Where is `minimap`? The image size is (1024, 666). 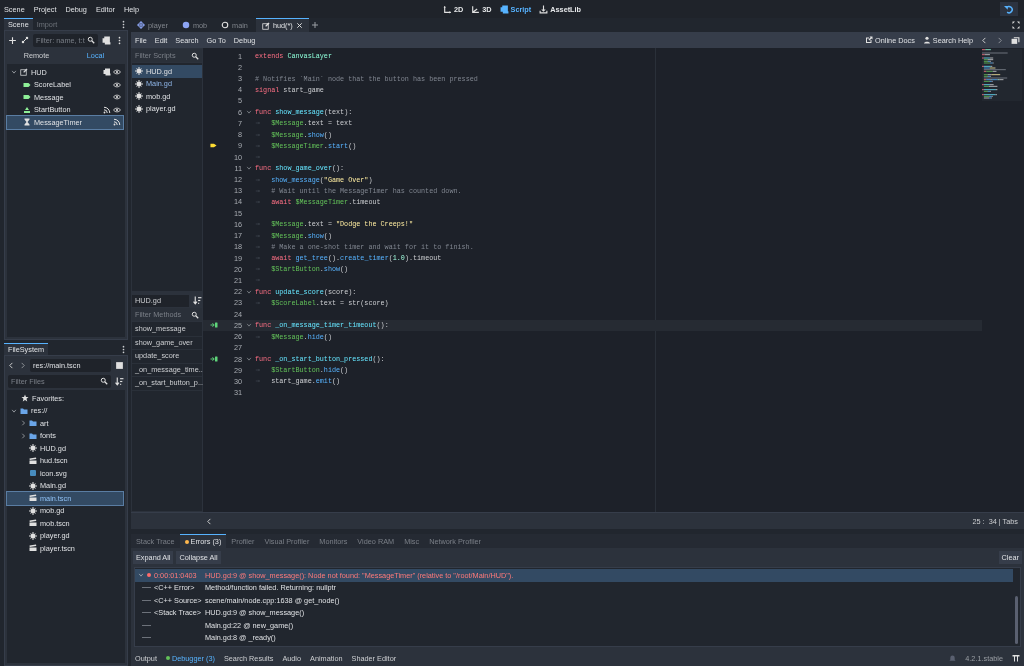 minimap is located at coordinates (1002, 75).